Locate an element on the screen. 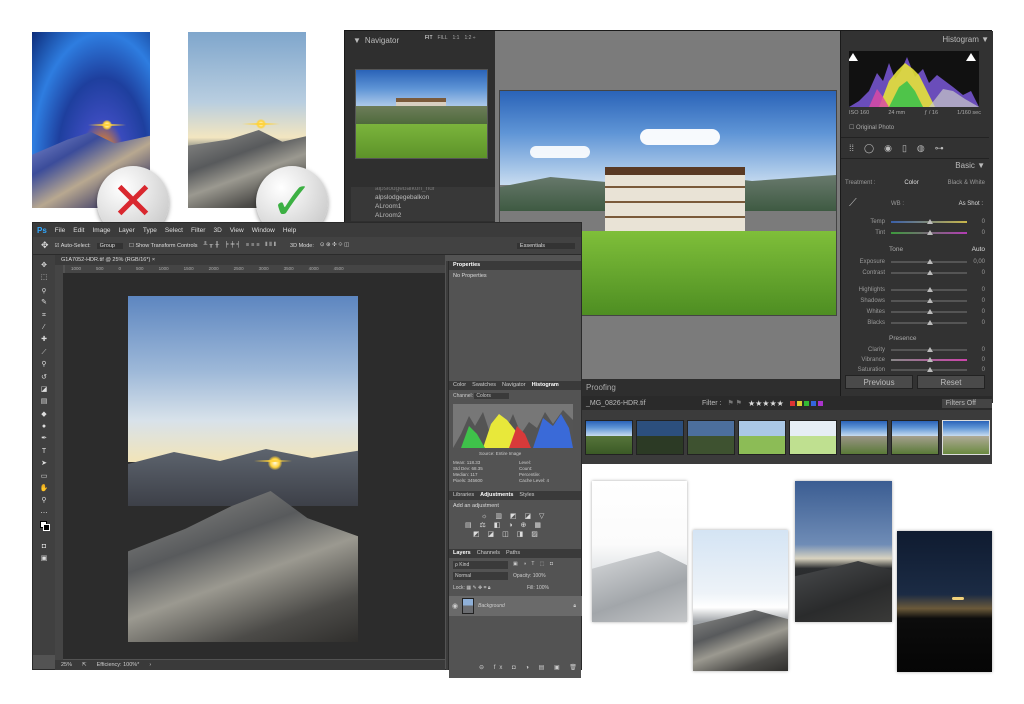 The height and width of the screenshot is (704, 1024). menu-edit: Edit is located at coordinates (78, 230).